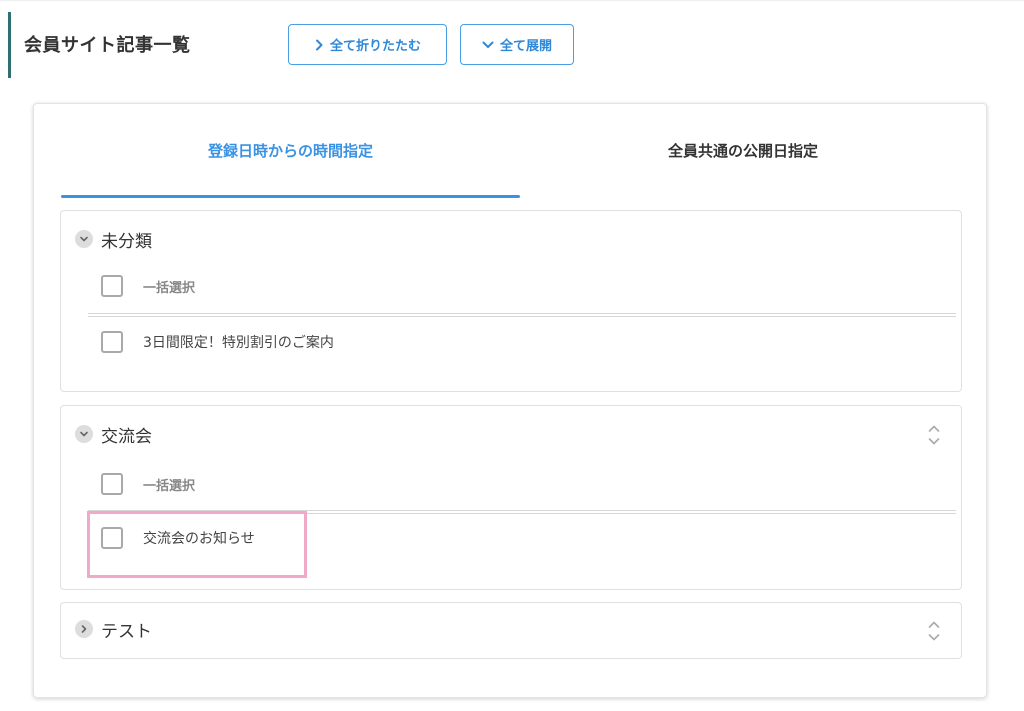 This screenshot has height=711, width=1024. What do you see at coordinates (525, 45) in the screenshot?
I see `expand-all-label: 全て展開` at bounding box center [525, 45].